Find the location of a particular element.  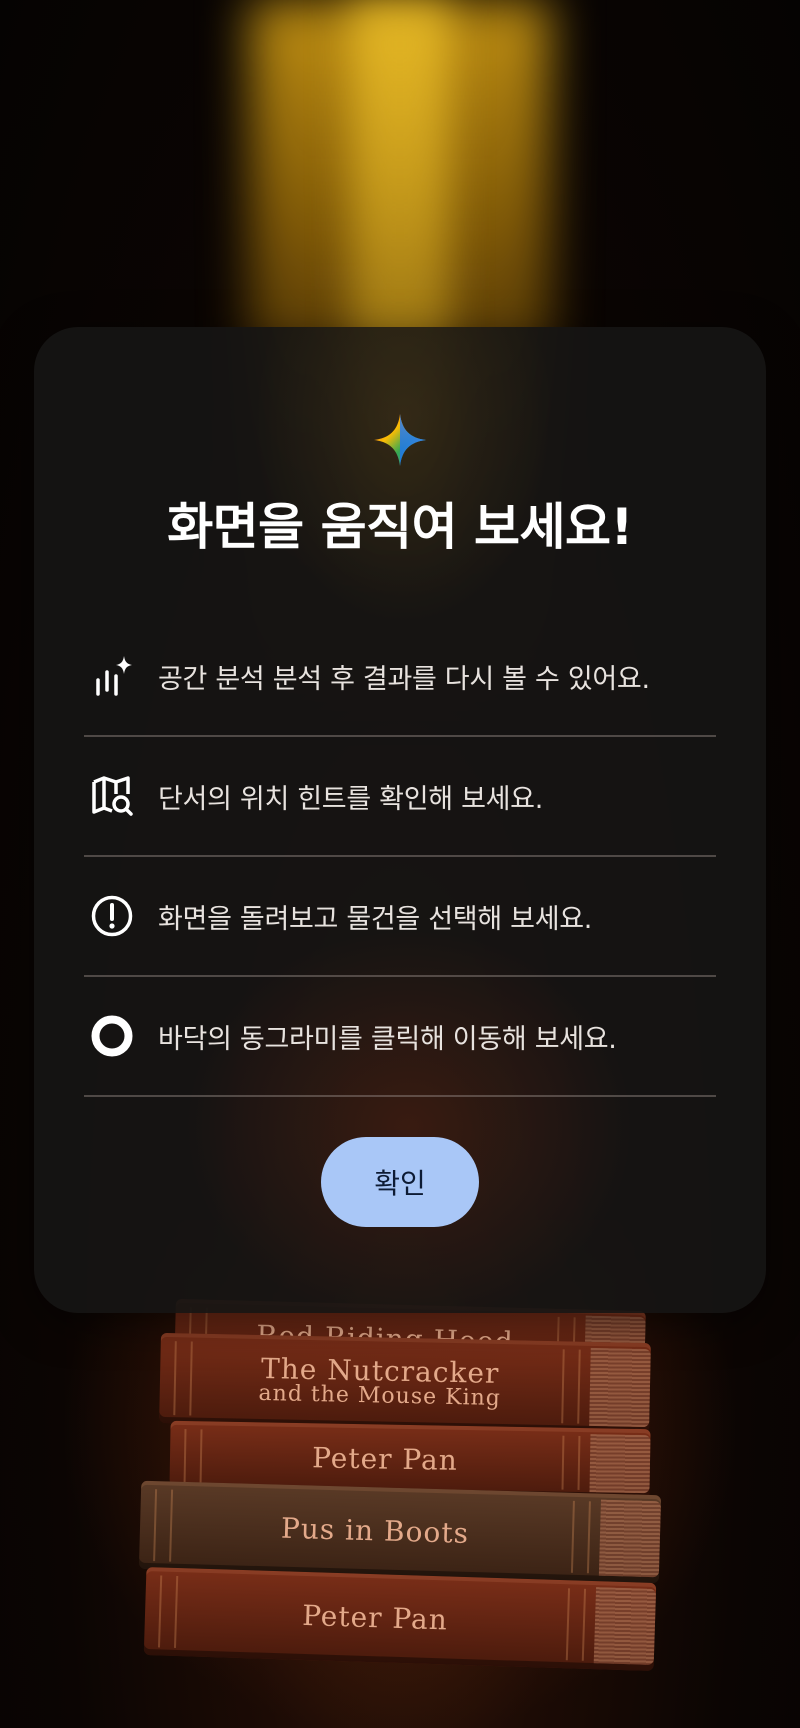

map-search-icon is located at coordinates (112, 796).